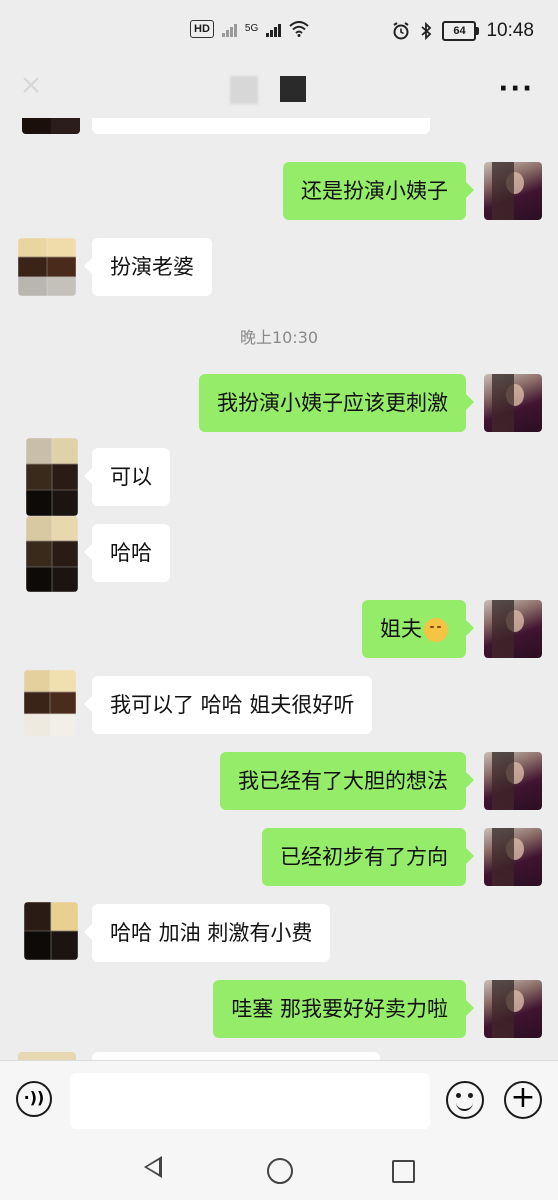 Image resolution: width=558 pixels, height=1200 pixels. Describe the element at coordinates (465, 1100) in the screenshot. I see `emoji-icon` at that location.